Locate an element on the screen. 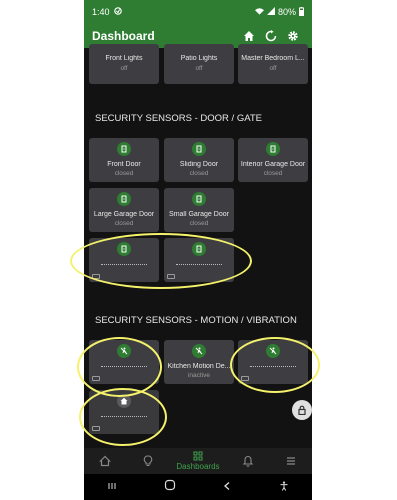 The height and width of the screenshot is (500, 397). door-sensor-tile: Front Door closed is located at coordinates (124, 160).